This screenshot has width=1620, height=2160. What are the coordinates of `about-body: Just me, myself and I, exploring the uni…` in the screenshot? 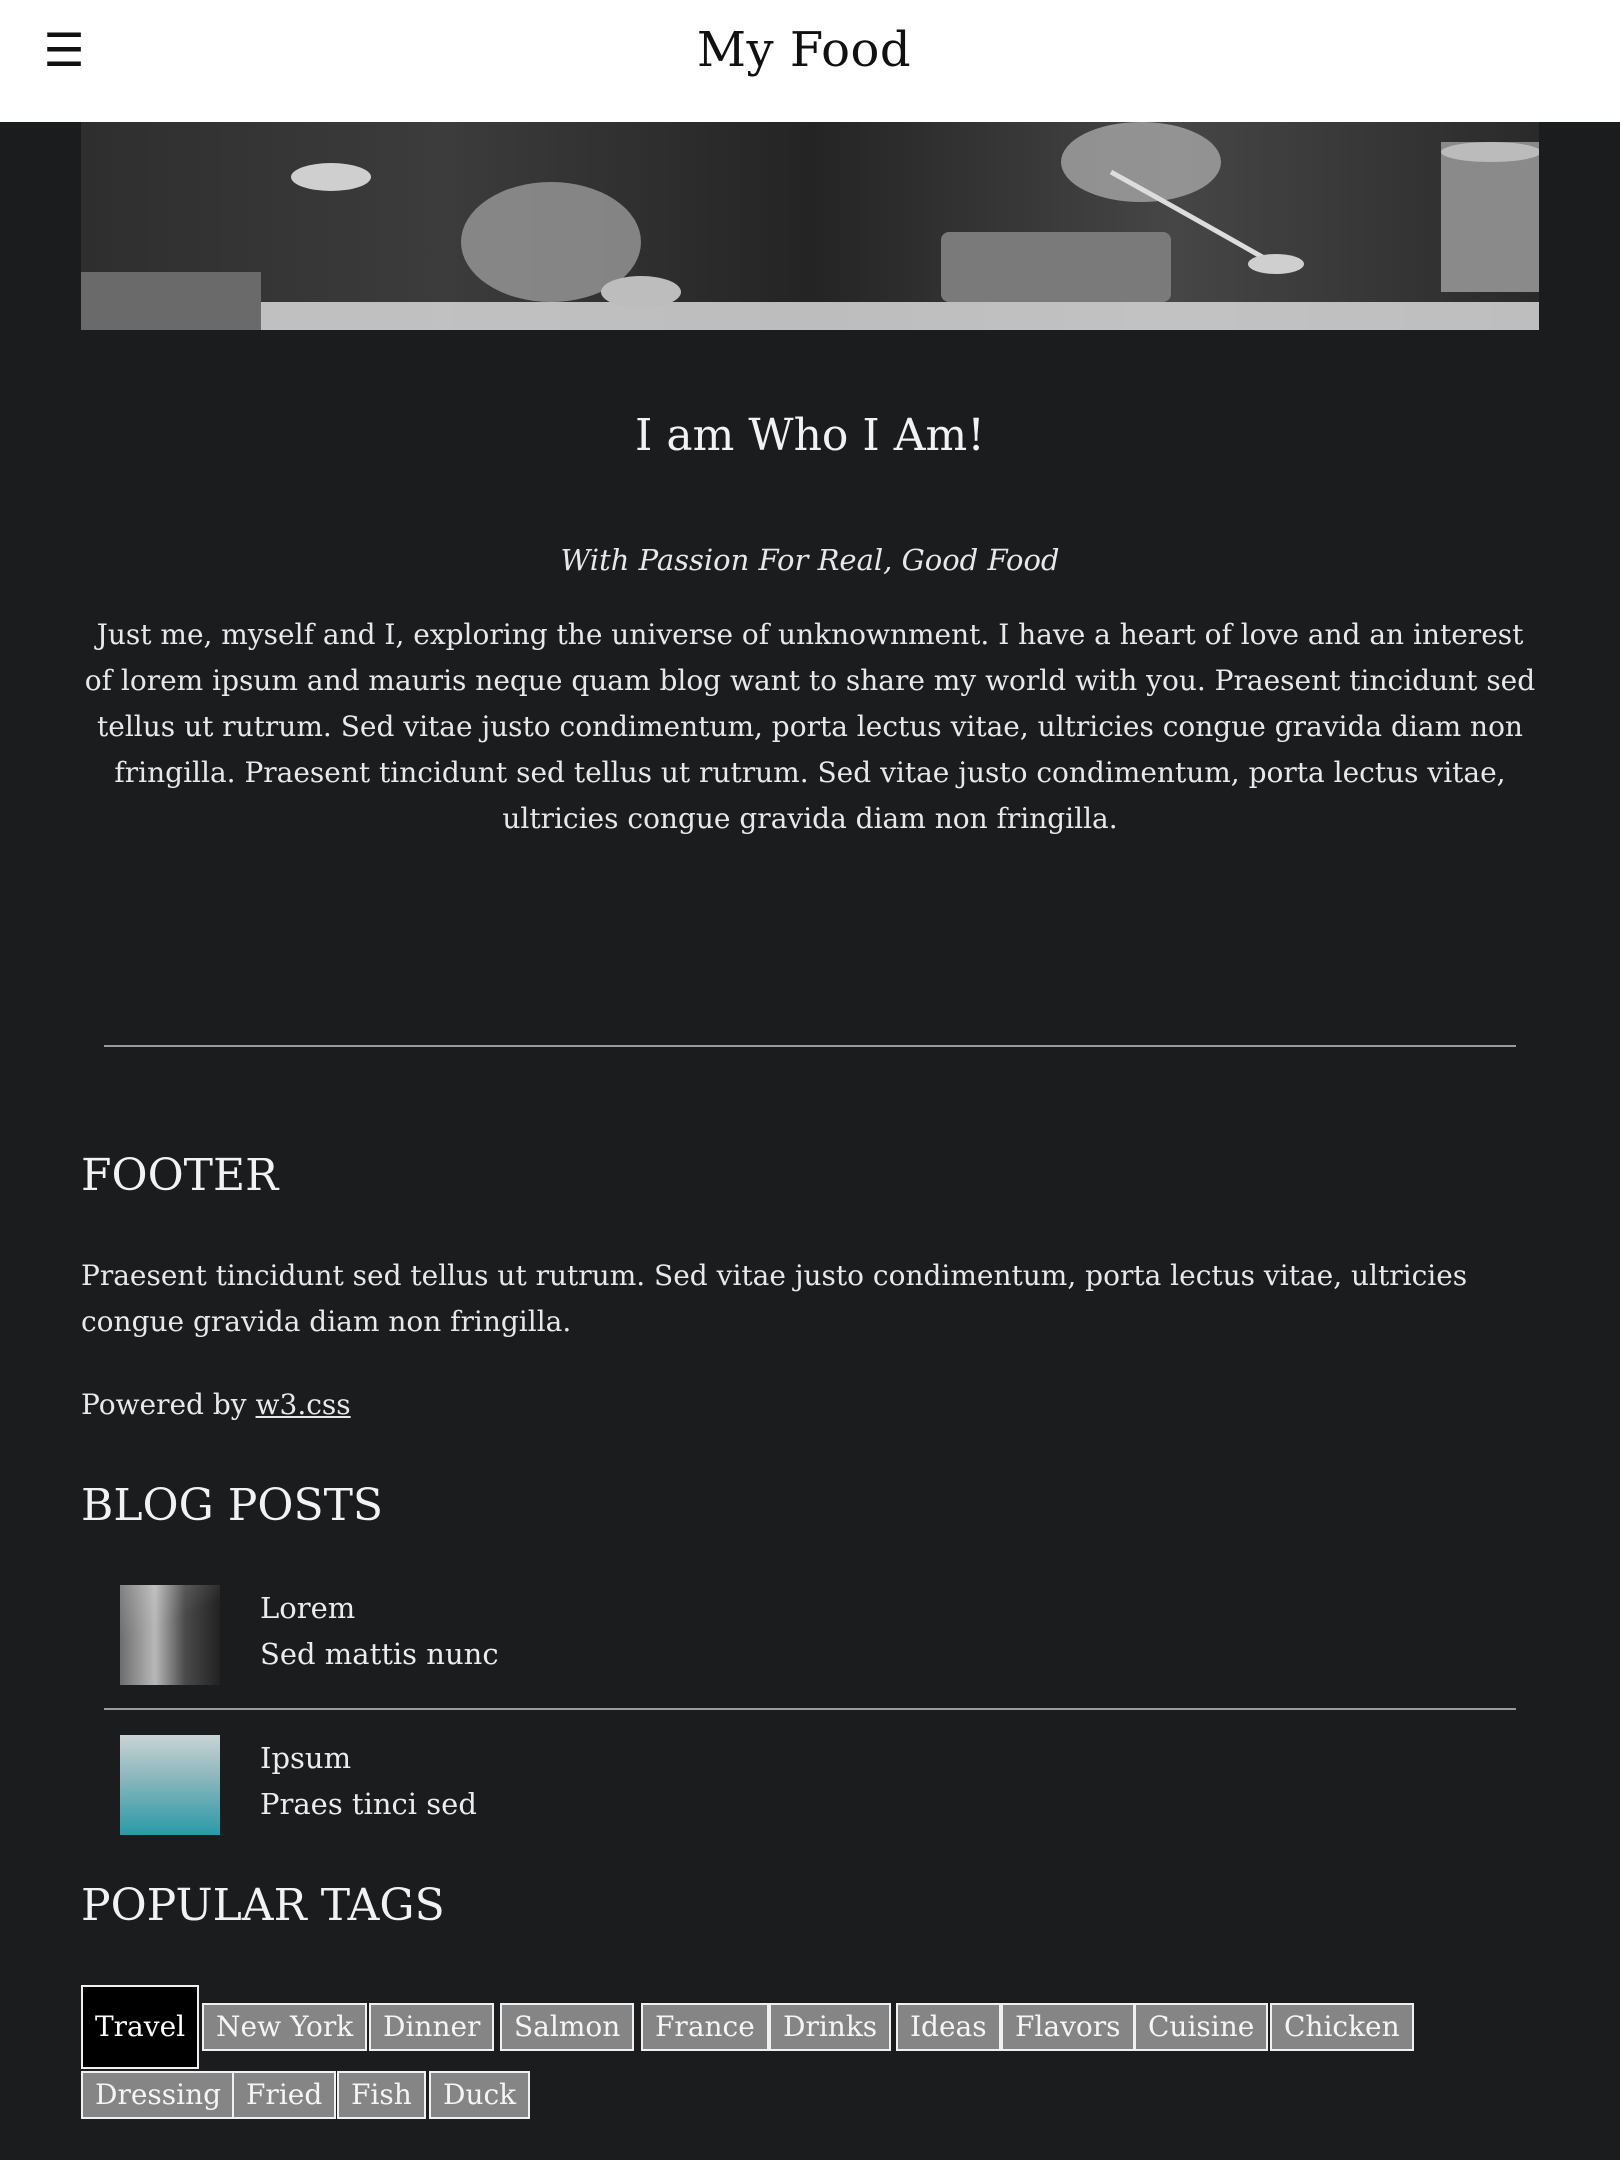 It's located at (810, 726).